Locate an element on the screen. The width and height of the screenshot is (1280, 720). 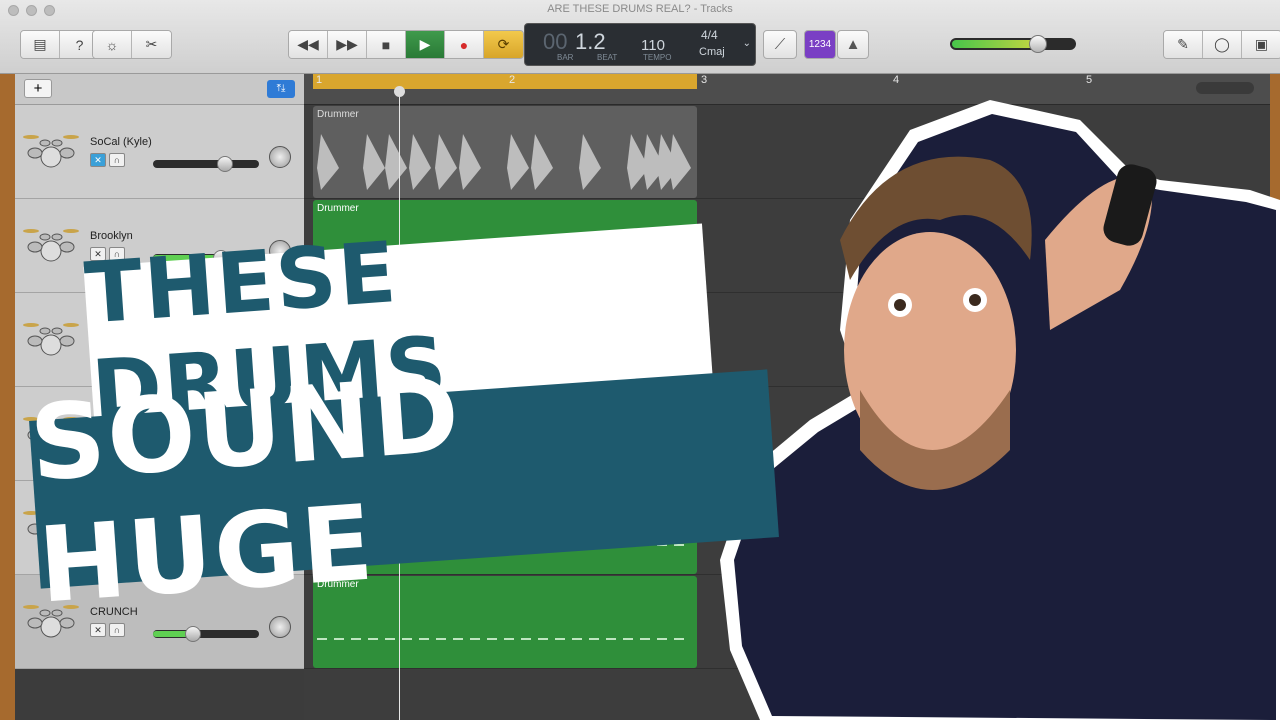
lcd-beat-label: BEAT is located at coordinates (607, 57).